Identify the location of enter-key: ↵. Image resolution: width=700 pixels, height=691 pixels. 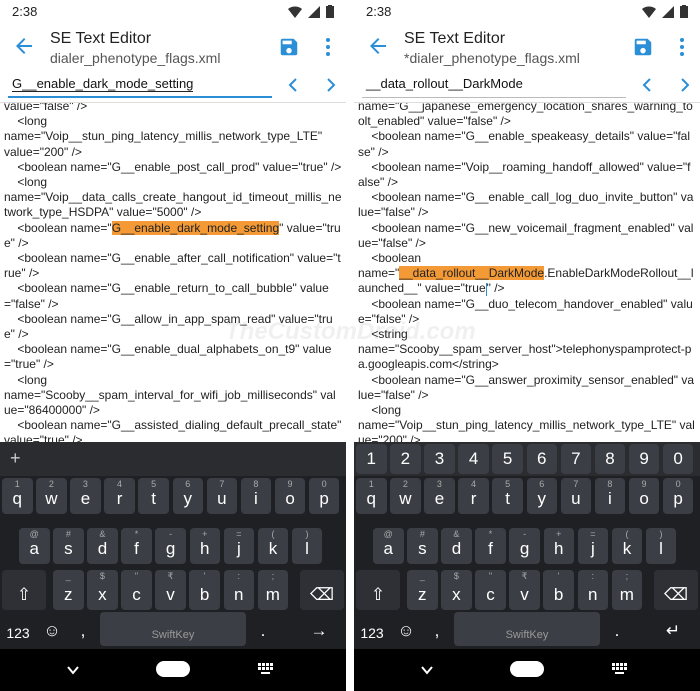
(673, 629).